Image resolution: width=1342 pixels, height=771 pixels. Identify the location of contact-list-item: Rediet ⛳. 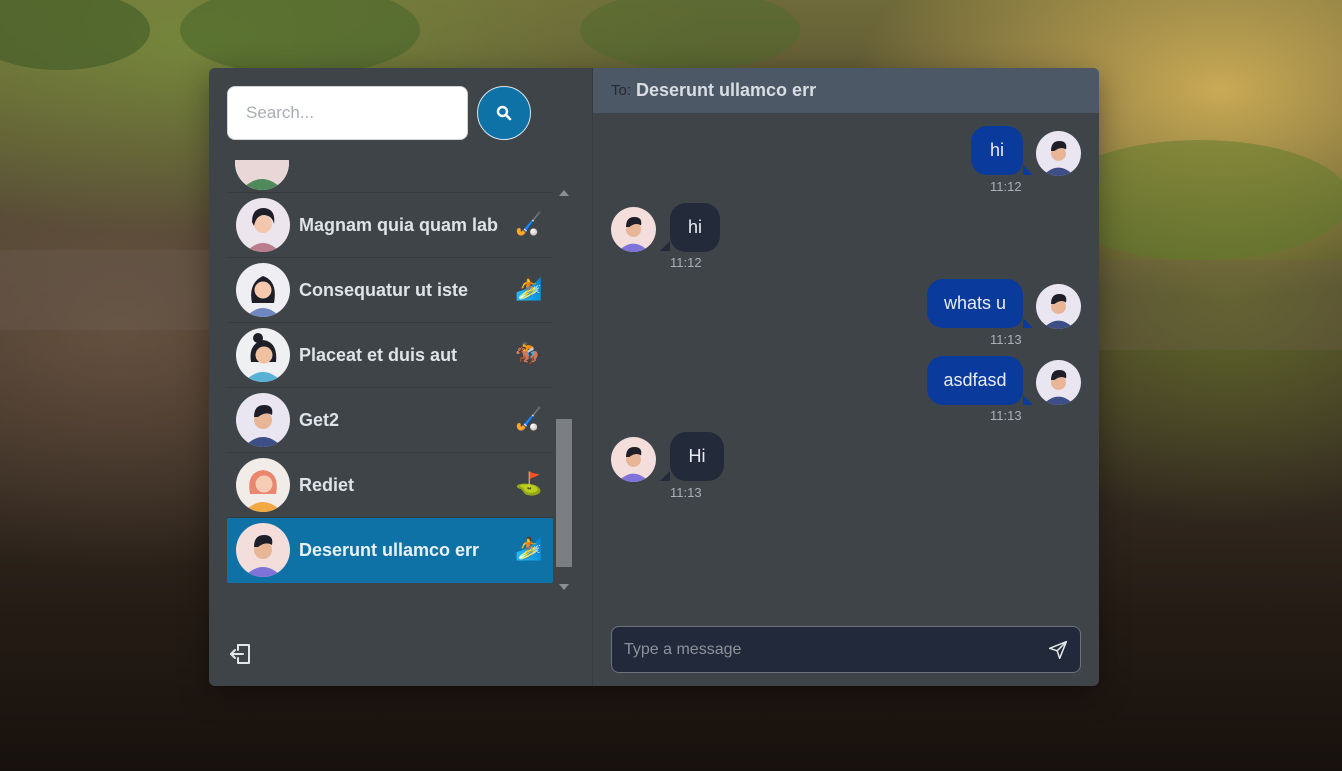
(390, 485).